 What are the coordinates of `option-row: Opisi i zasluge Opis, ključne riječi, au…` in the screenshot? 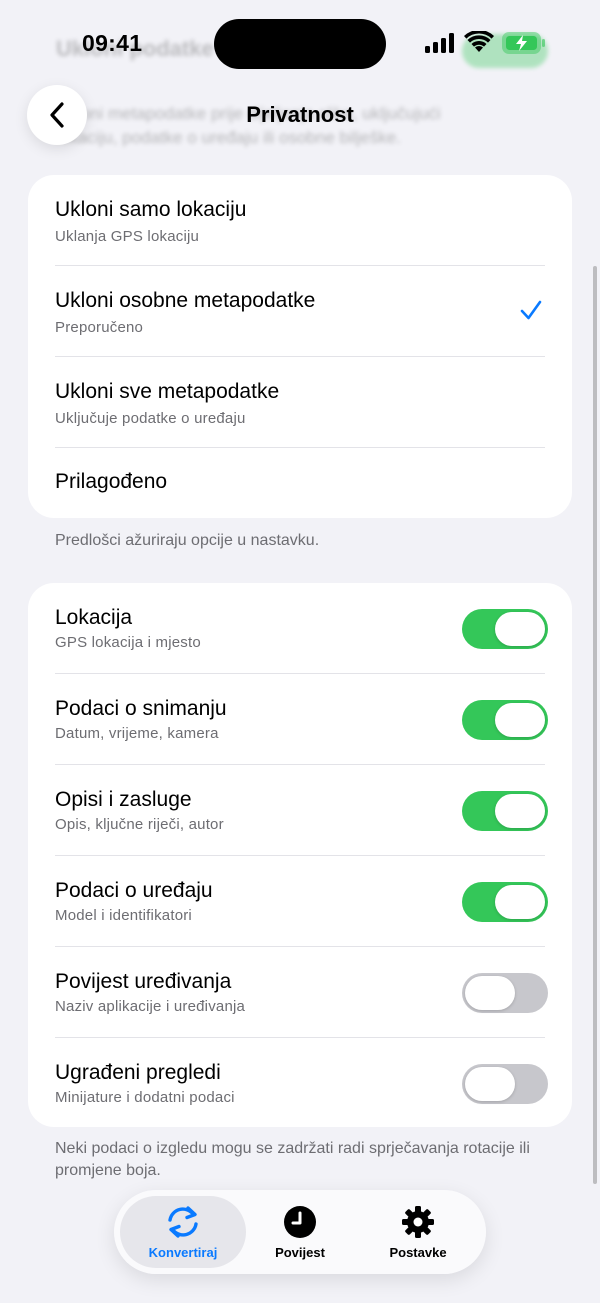 It's located at (300, 810).